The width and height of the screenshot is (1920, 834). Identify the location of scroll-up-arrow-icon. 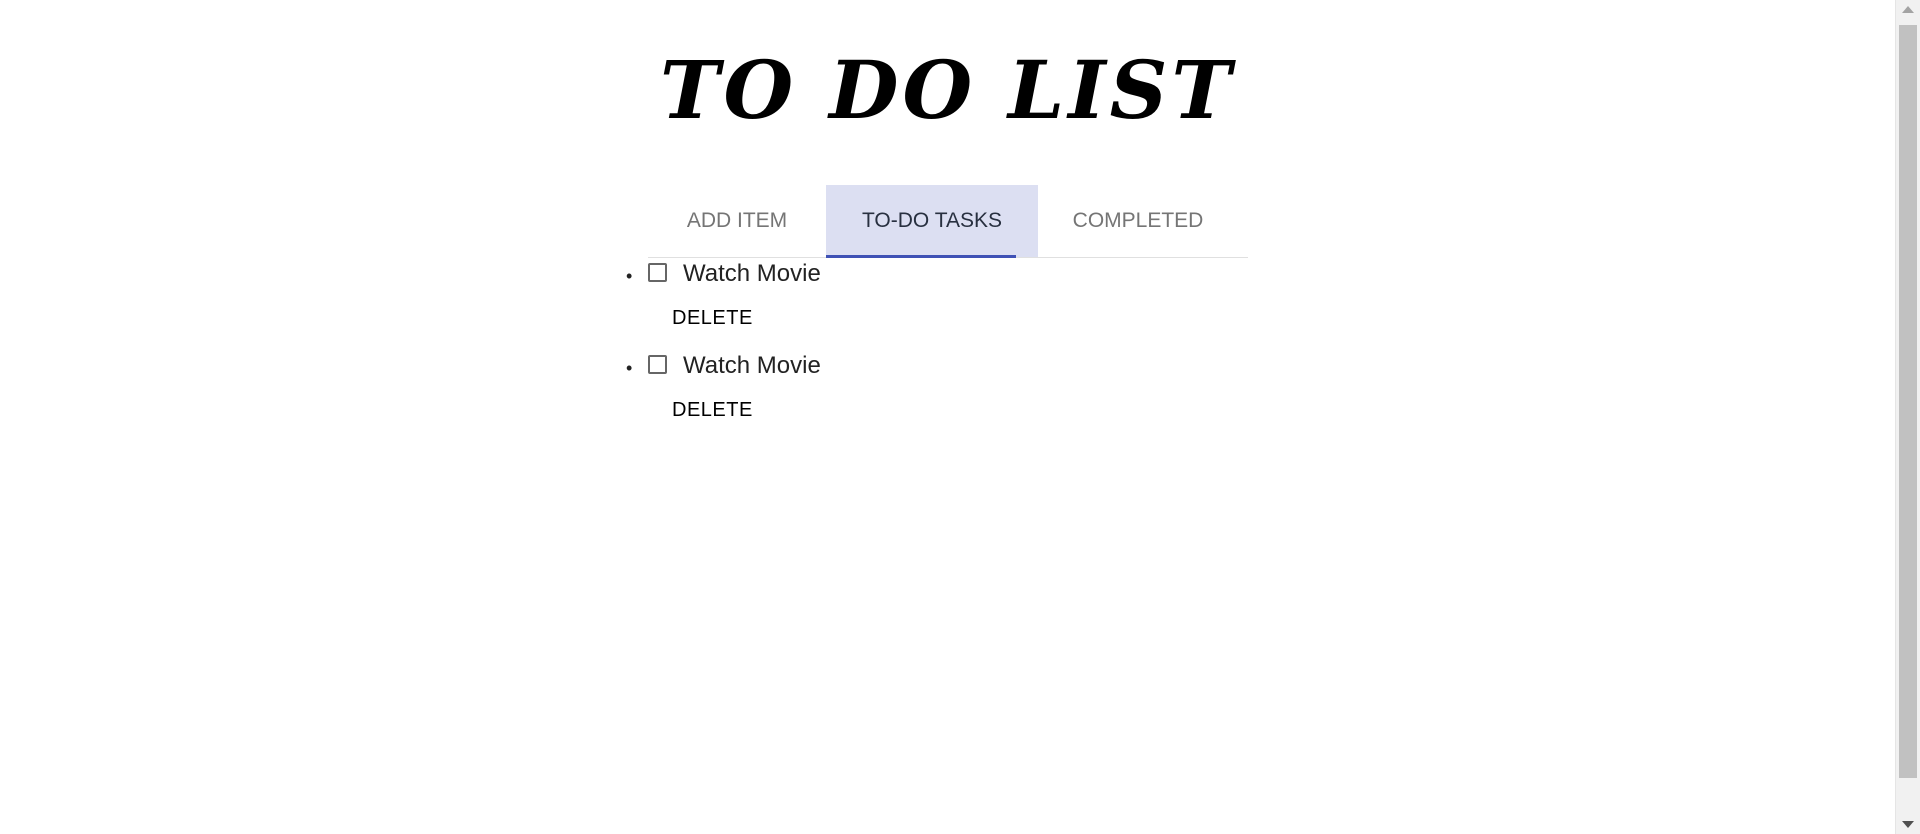
(1908, 9).